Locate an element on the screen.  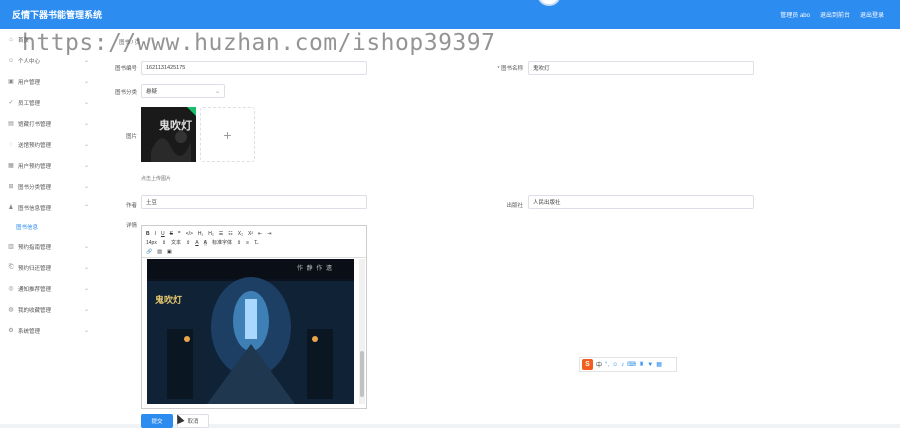
sidebar-item-news: ▤ 馆藏打书管理 ⌄ is located at coordinates (51, 123).